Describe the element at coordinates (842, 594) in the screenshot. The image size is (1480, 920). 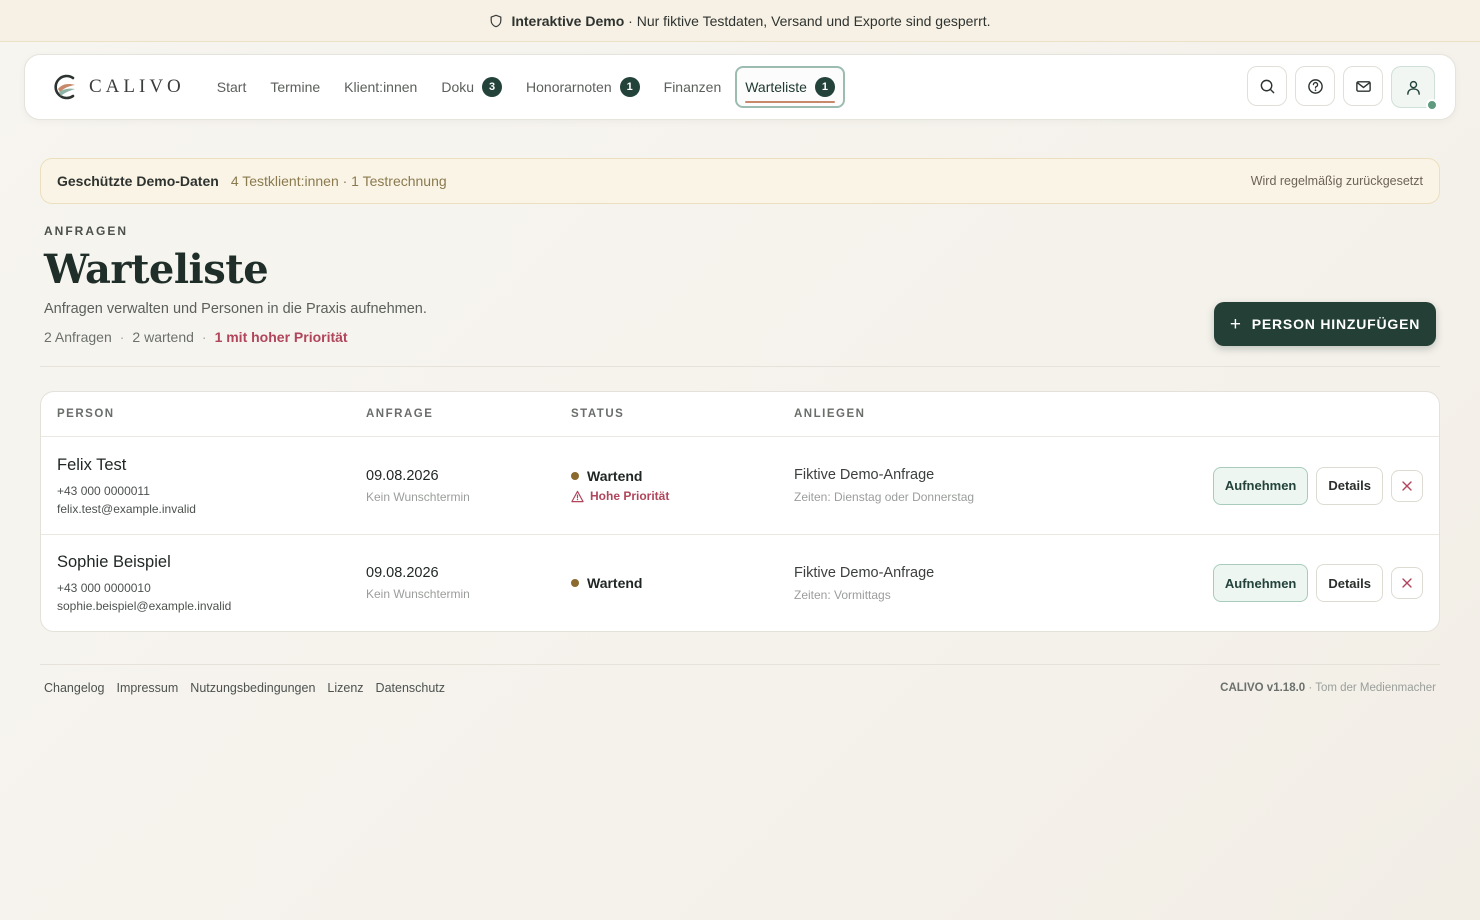
I see `concern-times: Zeiten: Vormittags` at that location.